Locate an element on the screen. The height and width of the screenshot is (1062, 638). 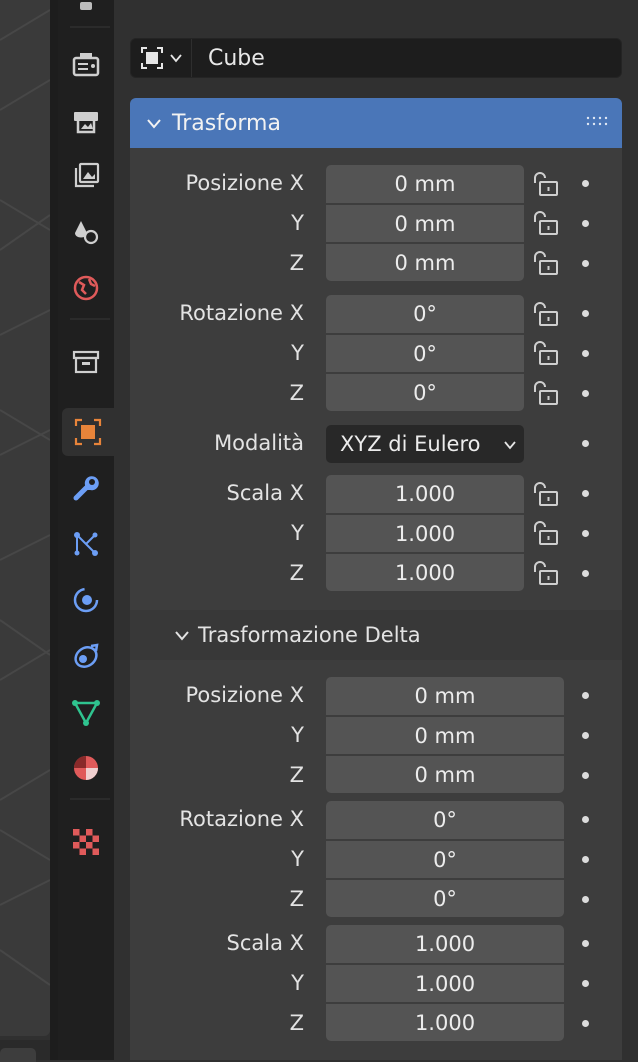
area-divider is located at coordinates (54, 530).